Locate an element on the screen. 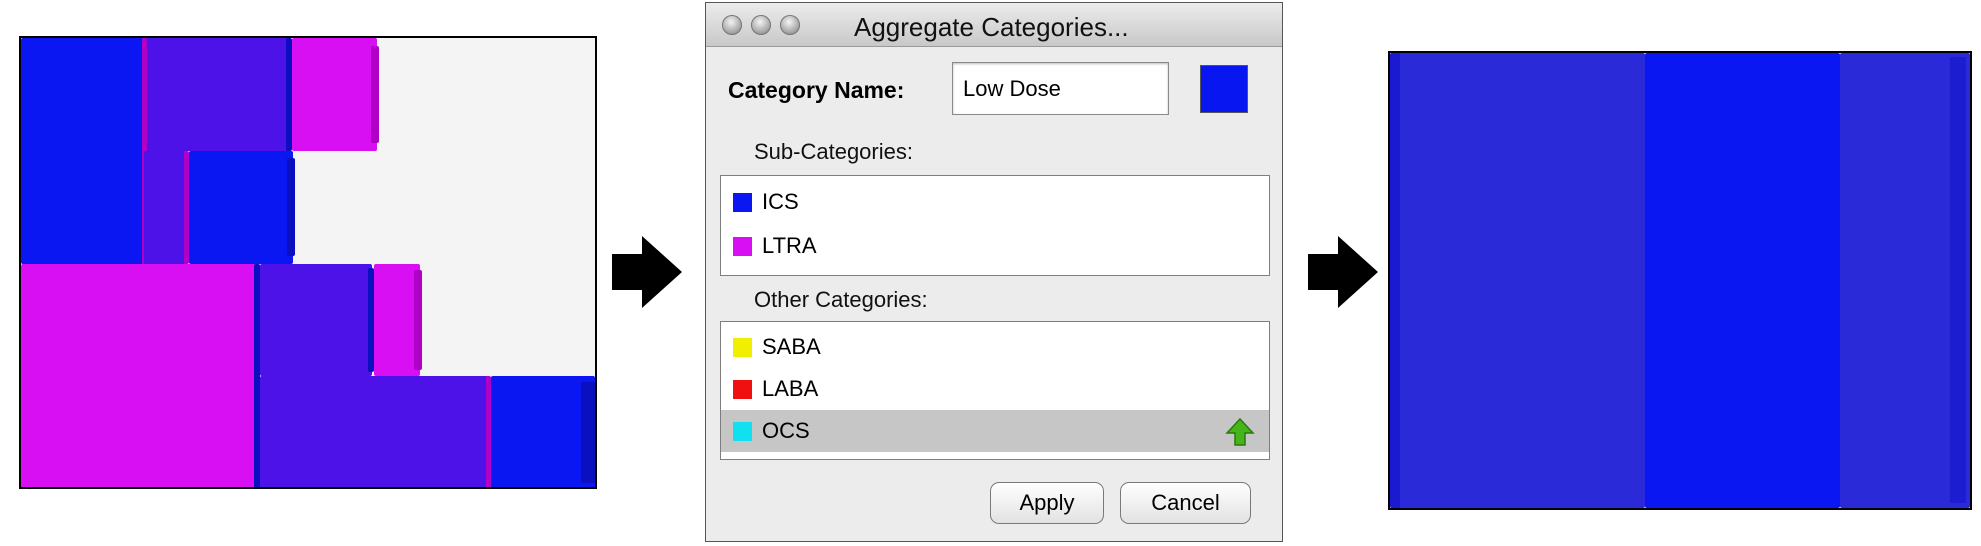 This screenshot has height=546, width=1981. category-name-label: Category Name: is located at coordinates (816, 90).